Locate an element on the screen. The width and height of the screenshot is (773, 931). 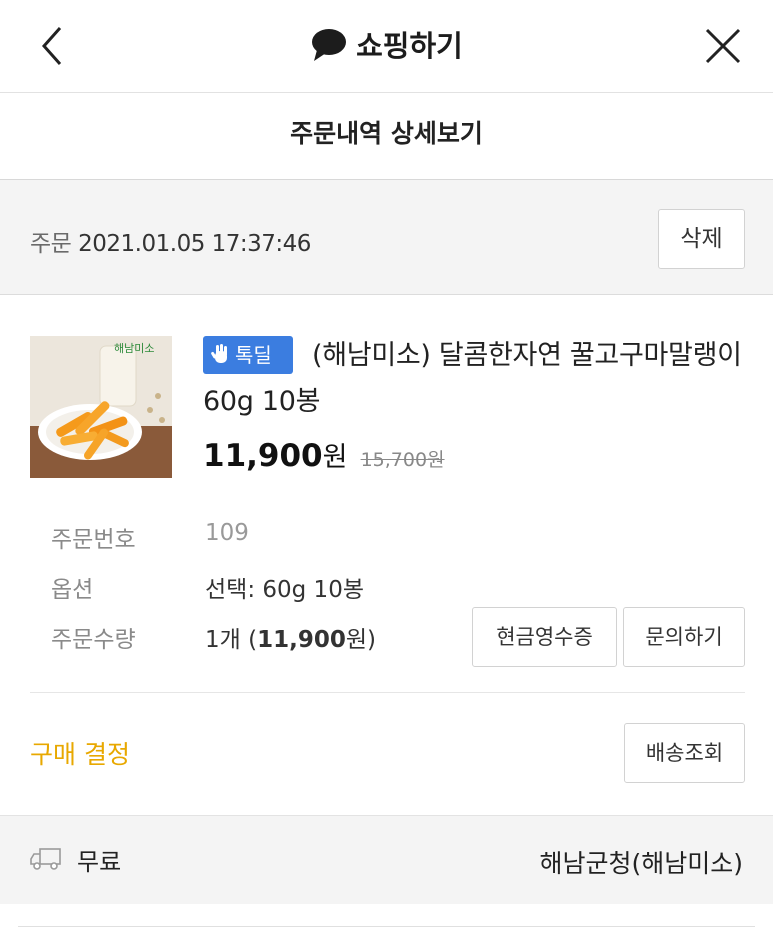
card-edge is located at coordinates (386, 928).